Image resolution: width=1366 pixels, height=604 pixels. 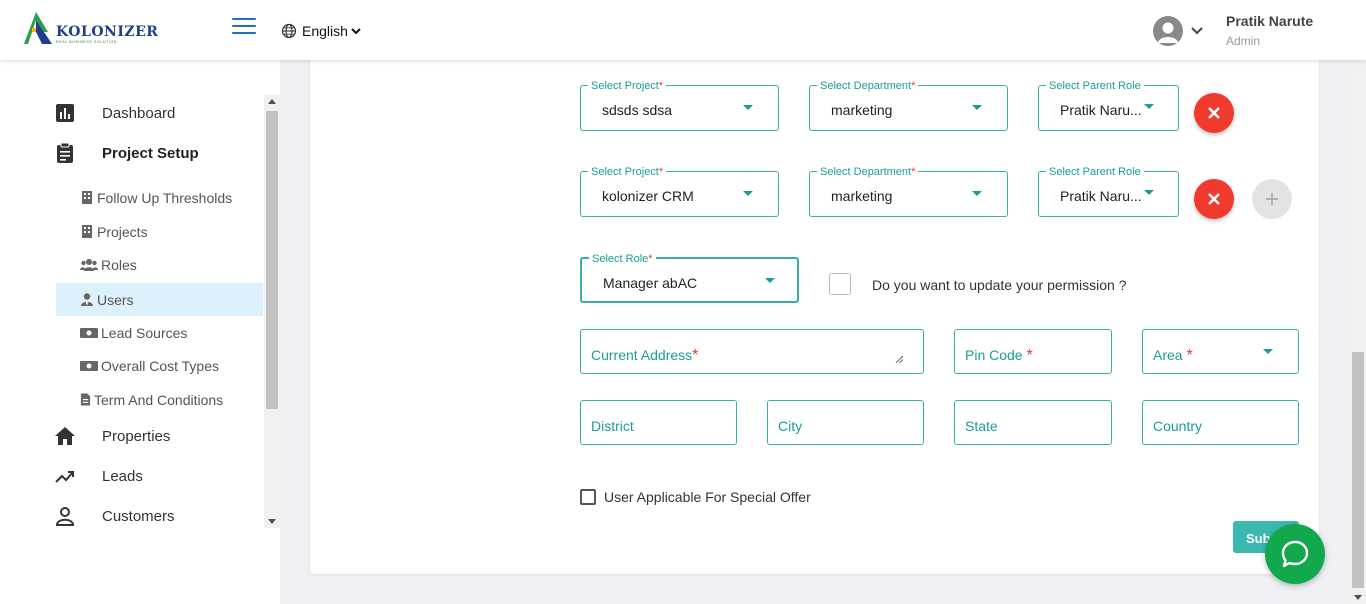 I want to click on person-icon, so click(x=65, y=516).